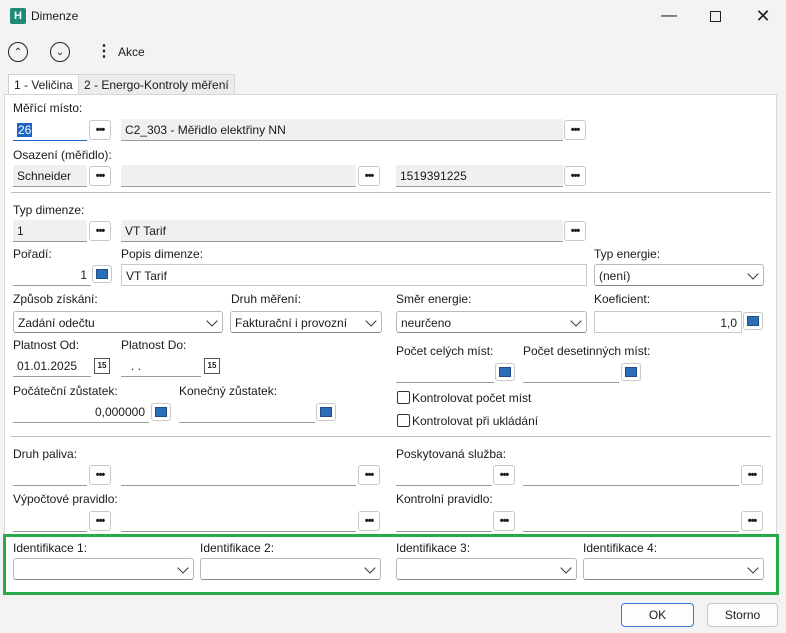 Image resolution: width=786 pixels, height=633 pixels. Describe the element at coordinates (622, 299) in the screenshot. I see `koeficient-label: Koeficient:` at that location.